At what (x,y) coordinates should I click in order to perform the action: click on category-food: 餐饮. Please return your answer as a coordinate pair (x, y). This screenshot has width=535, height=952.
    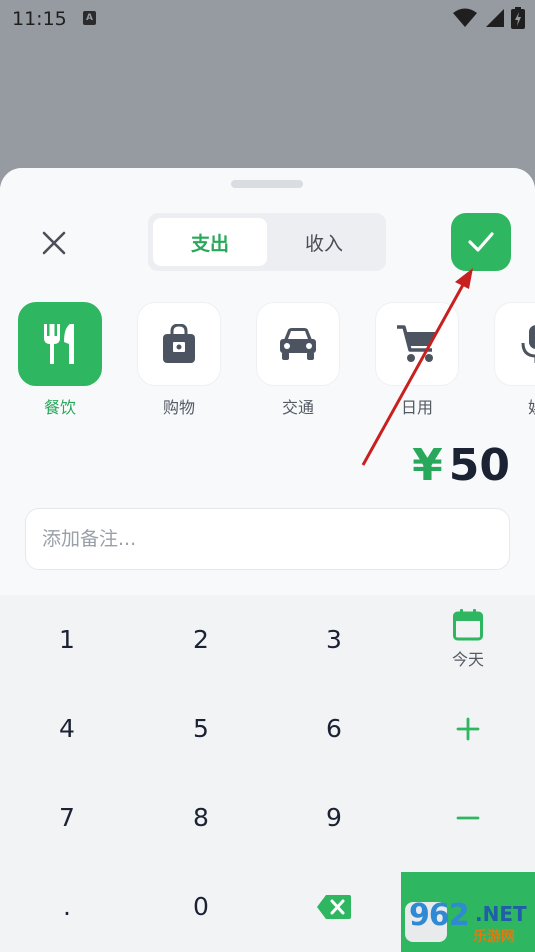
    Looking at the image, I should click on (60, 360).